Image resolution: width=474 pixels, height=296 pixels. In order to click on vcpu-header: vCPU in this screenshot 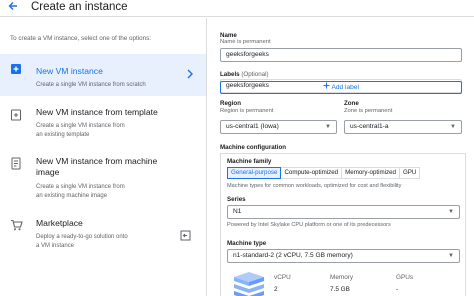, I will do `click(282, 277)`.